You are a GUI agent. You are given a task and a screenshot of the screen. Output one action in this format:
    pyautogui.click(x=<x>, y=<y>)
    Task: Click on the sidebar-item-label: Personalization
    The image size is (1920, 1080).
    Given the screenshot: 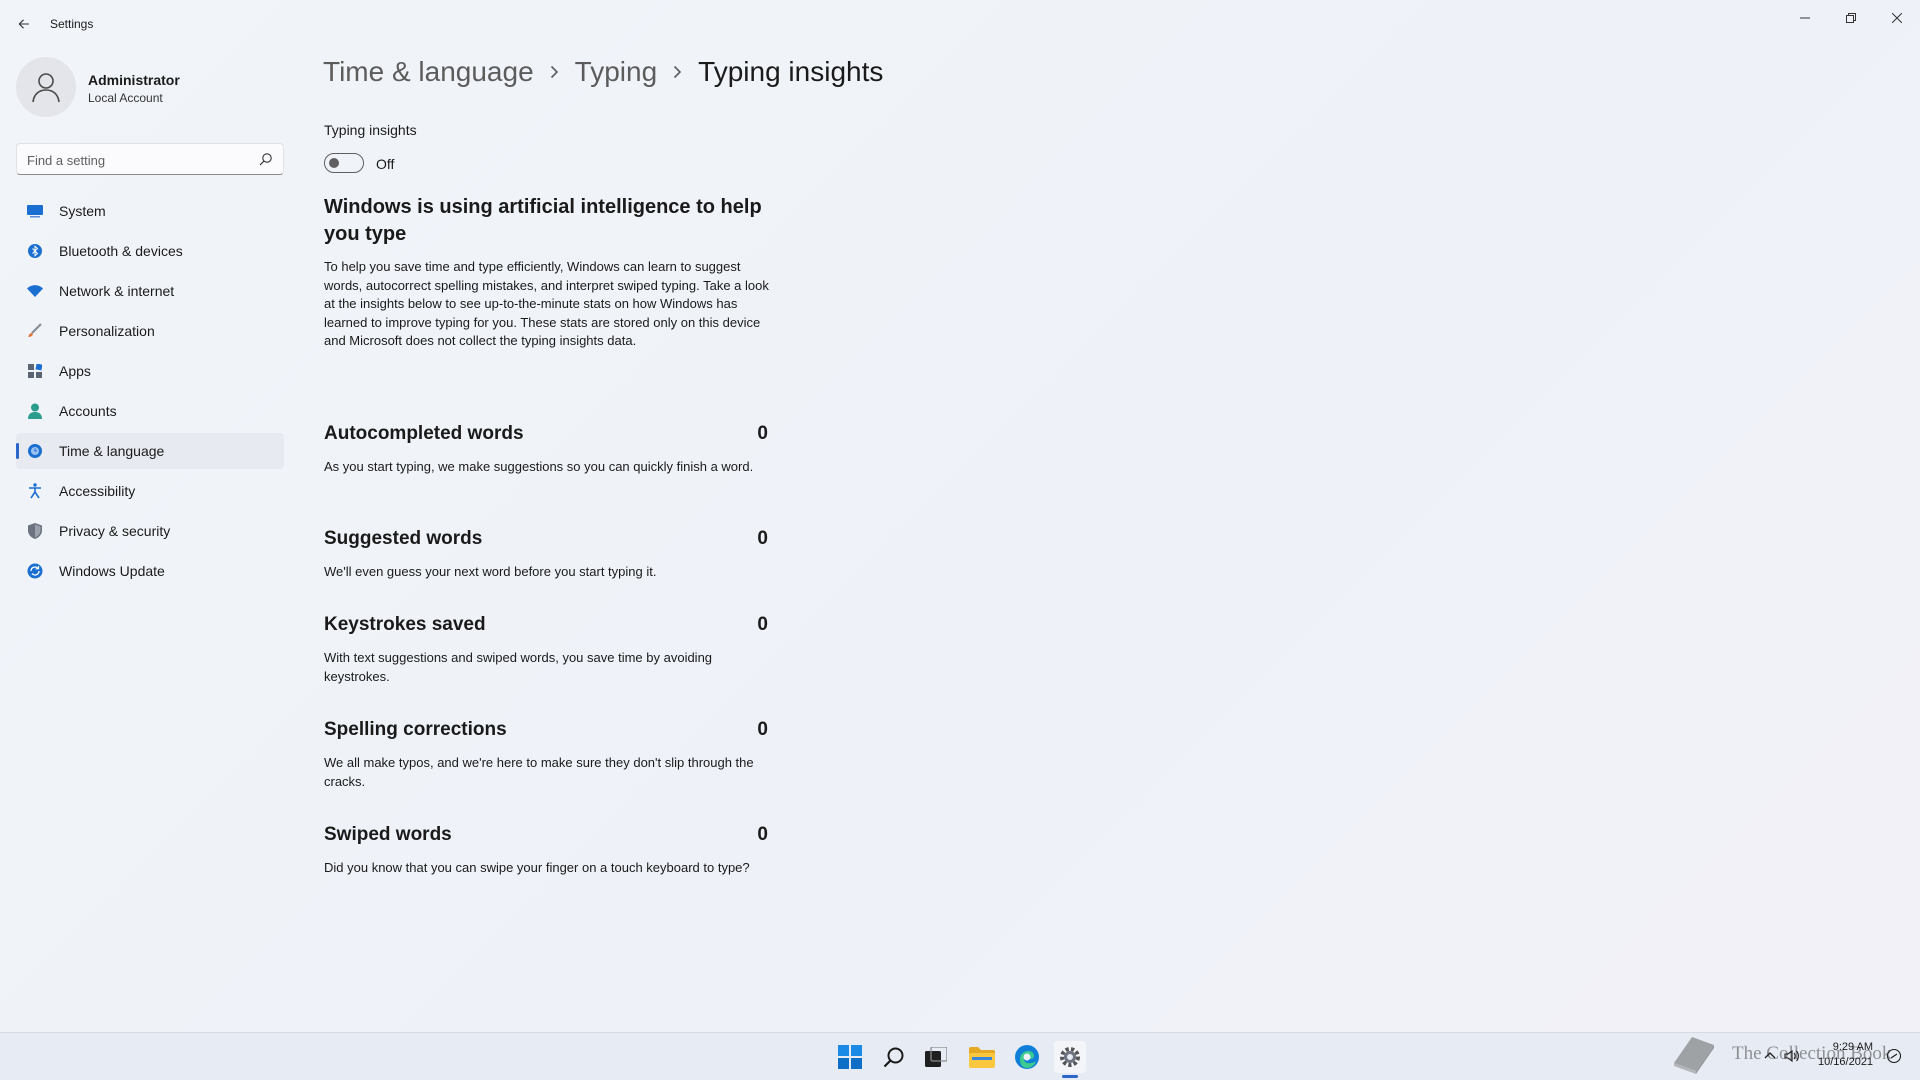 What is the action you would take?
    pyautogui.click(x=107, y=331)
    